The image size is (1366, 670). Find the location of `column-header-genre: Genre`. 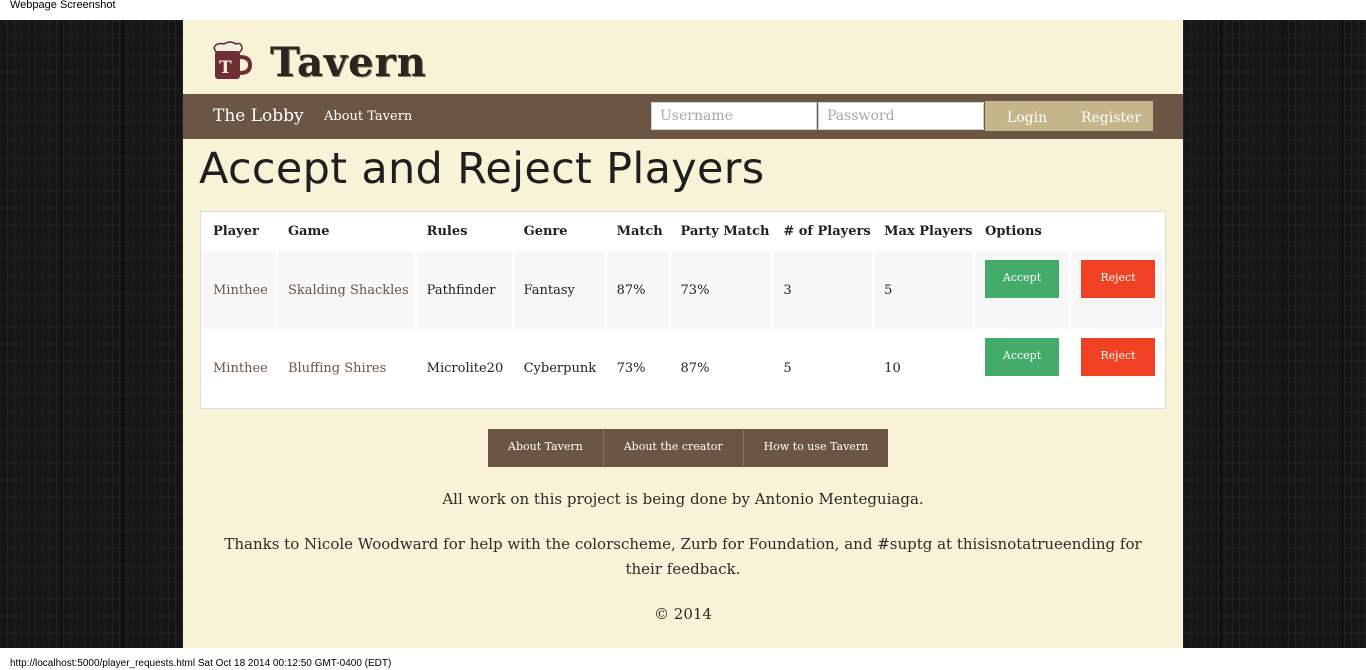

column-header-genre: Genre is located at coordinates (545, 231).